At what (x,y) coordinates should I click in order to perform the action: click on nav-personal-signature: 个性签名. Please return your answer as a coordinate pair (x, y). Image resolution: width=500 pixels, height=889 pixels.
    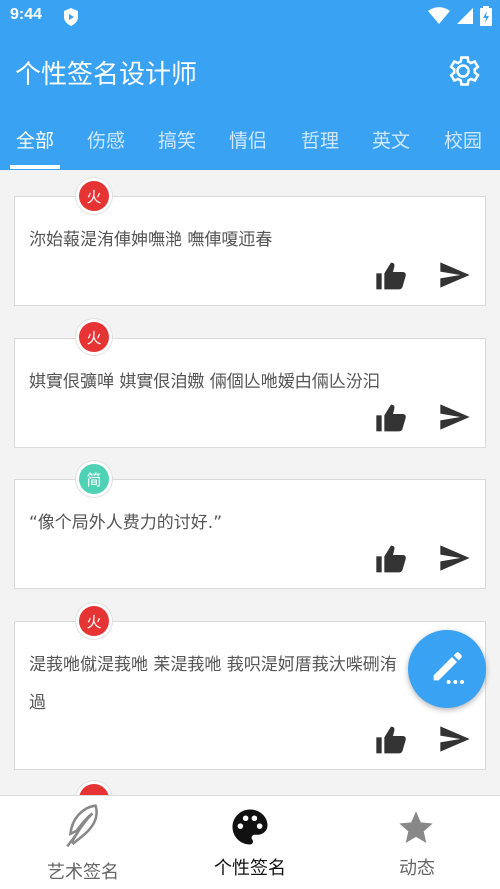
    Looking at the image, I should click on (250, 842).